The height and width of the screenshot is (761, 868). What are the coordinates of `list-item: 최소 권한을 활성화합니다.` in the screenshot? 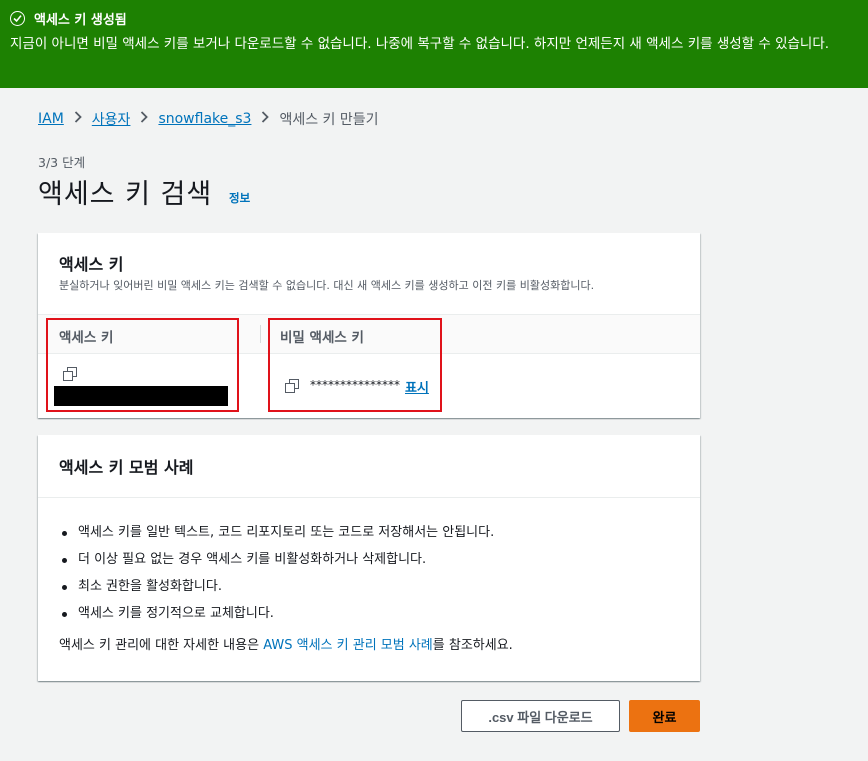 It's located at (278, 586).